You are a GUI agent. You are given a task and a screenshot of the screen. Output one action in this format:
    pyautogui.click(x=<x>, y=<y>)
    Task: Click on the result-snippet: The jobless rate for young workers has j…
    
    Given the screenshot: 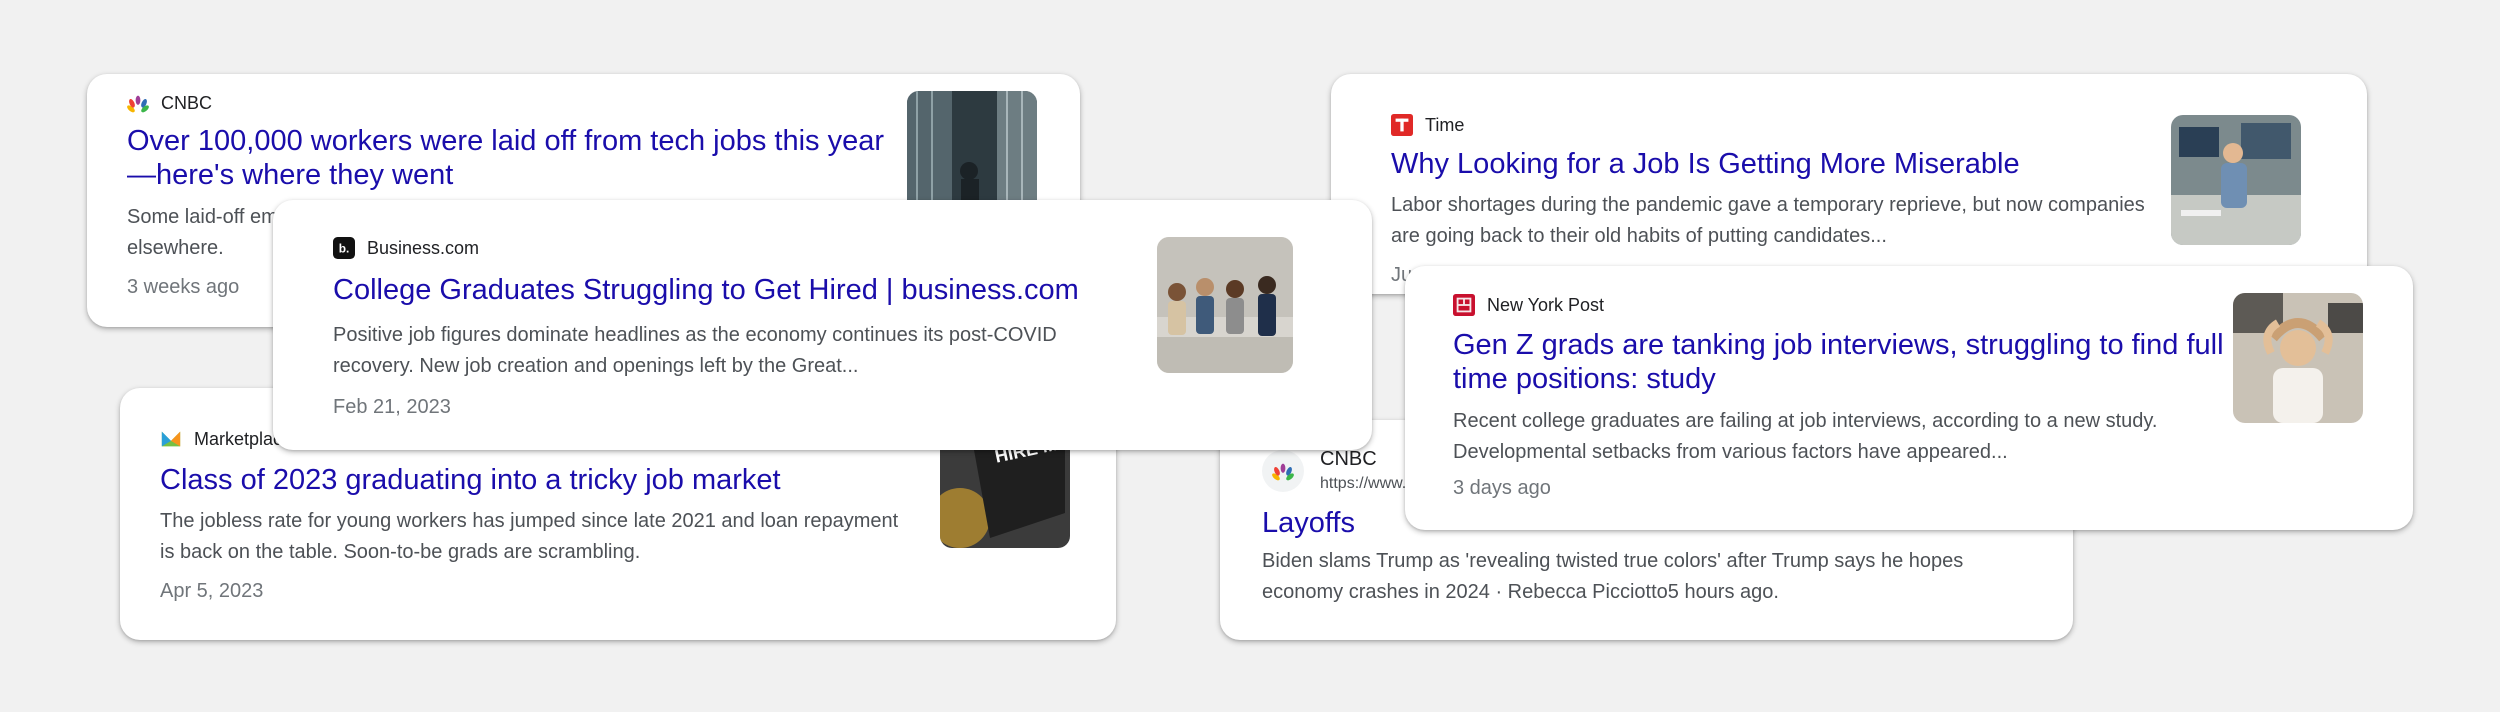 What is the action you would take?
    pyautogui.click(x=529, y=536)
    